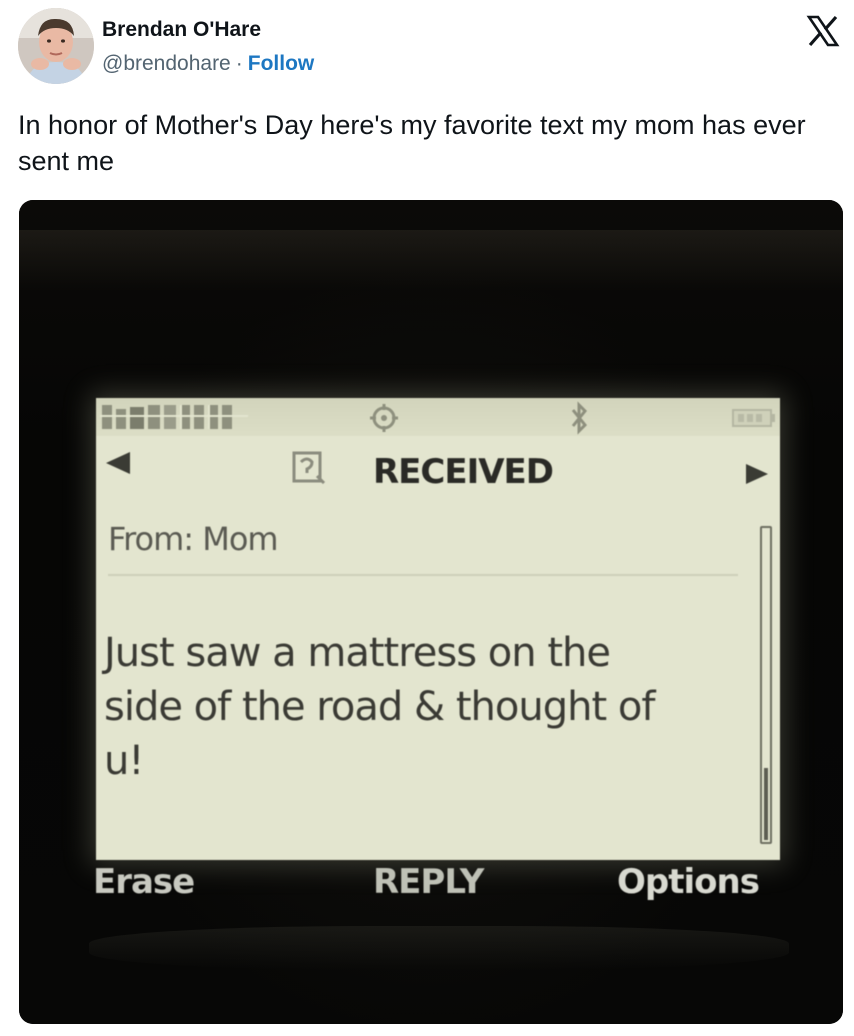  Describe the element at coordinates (428, 882) in the screenshot. I see `softkey-reply: REPLY` at that location.